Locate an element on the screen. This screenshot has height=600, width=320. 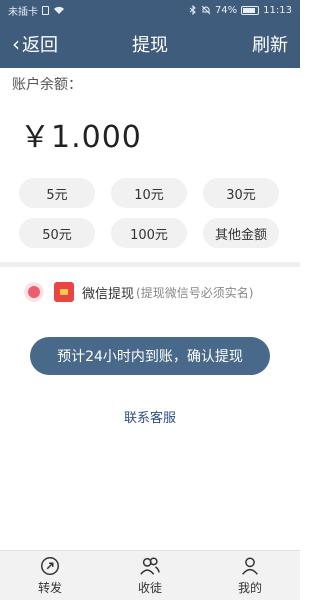
bottom-tab-bar: 转发 收徒 我的 is located at coordinates (150, 575).